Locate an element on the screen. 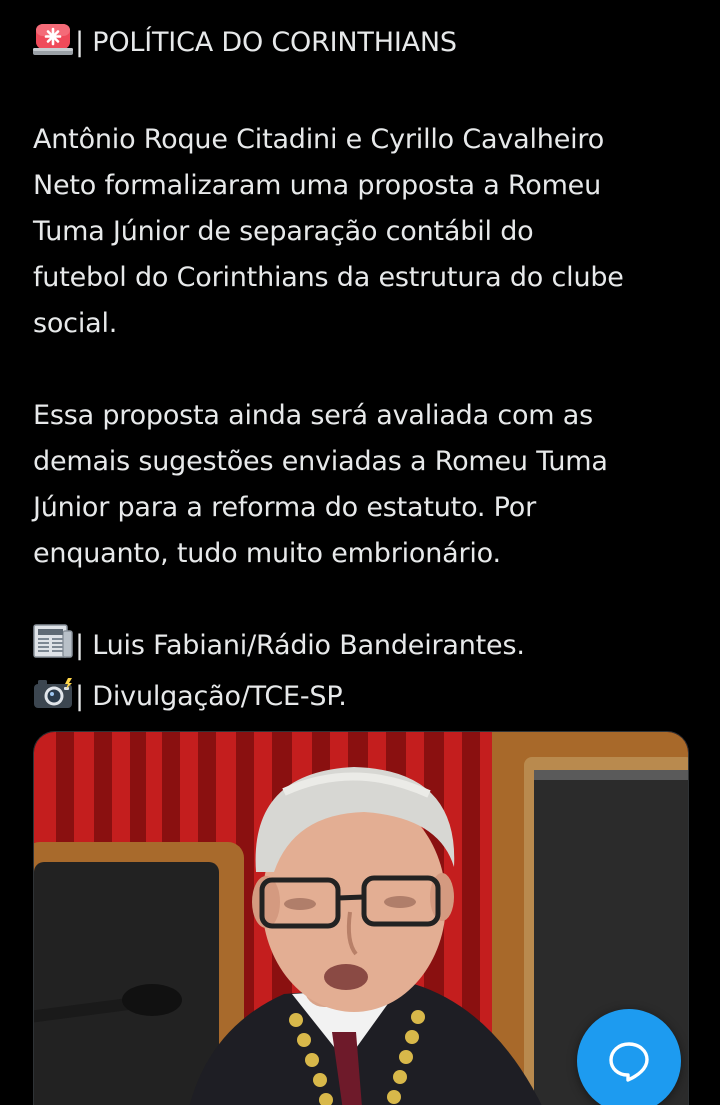 Image resolution: width=720 pixels, height=1105 pixels. camera-flash-icon is located at coordinates (53, 701).